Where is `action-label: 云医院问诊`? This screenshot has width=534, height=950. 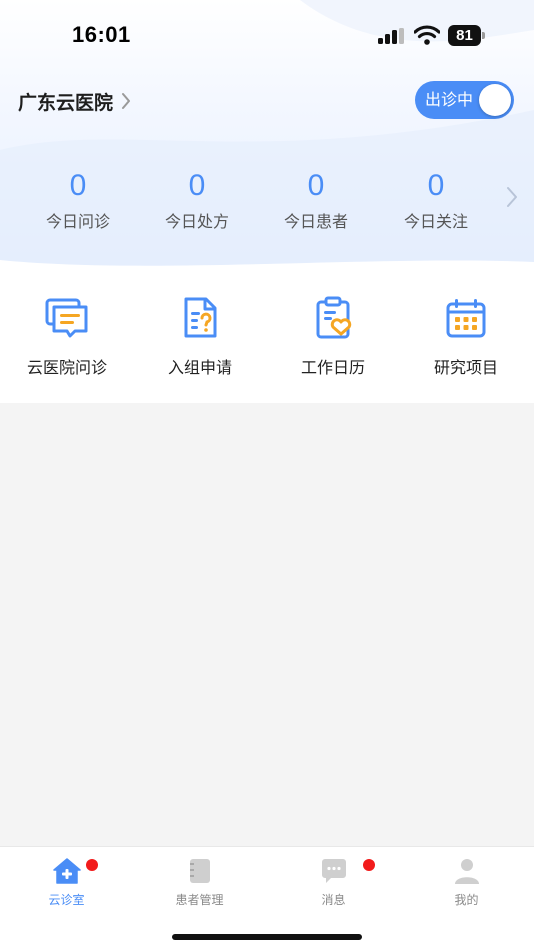 action-label: 云医院问诊 is located at coordinates (66, 367).